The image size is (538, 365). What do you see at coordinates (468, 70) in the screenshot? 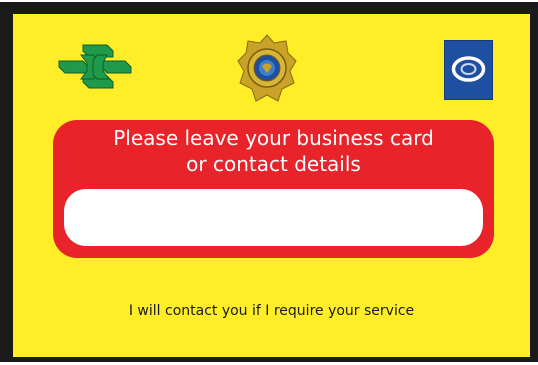
I see `neighbourhood-watch-logo-icon` at bounding box center [468, 70].